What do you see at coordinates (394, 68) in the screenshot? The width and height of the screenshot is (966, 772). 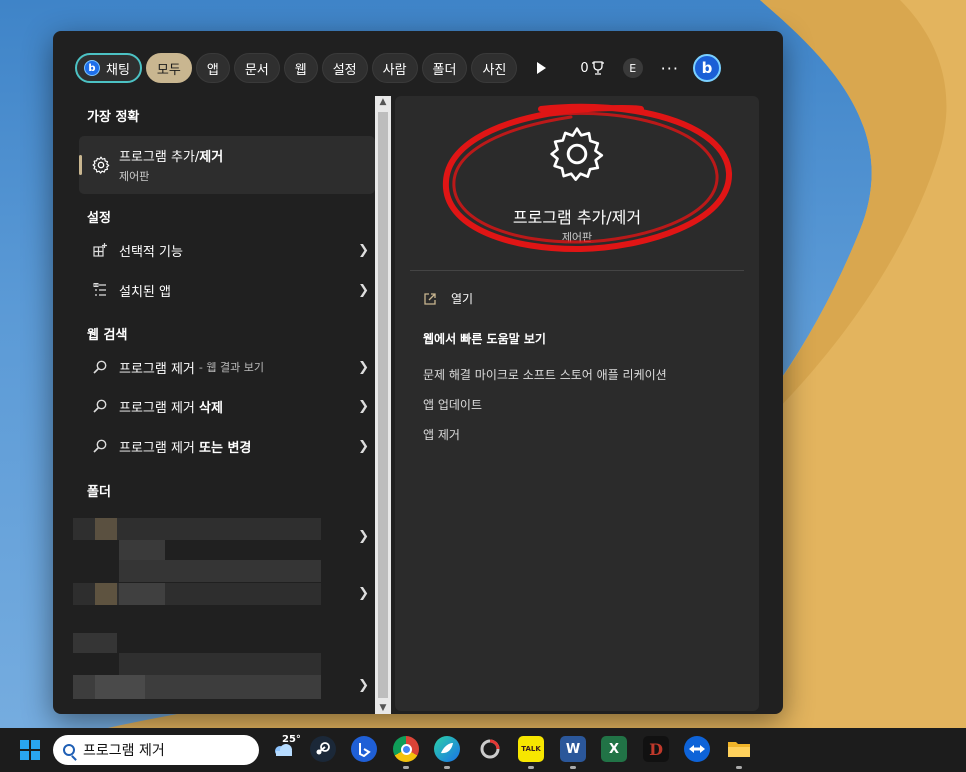 I see `tab-people: 사람` at bounding box center [394, 68].